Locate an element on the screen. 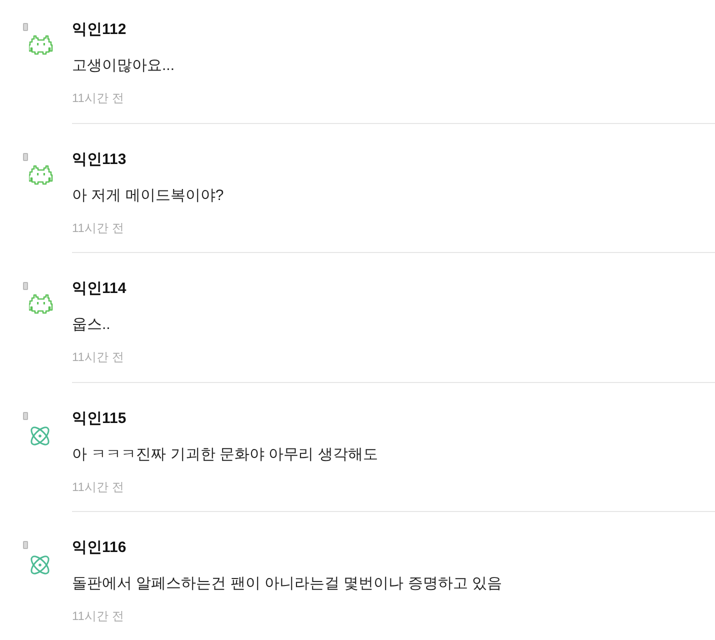 Image resolution: width=715 pixels, height=640 pixels. author-name: 익인116 is located at coordinates (100, 548).